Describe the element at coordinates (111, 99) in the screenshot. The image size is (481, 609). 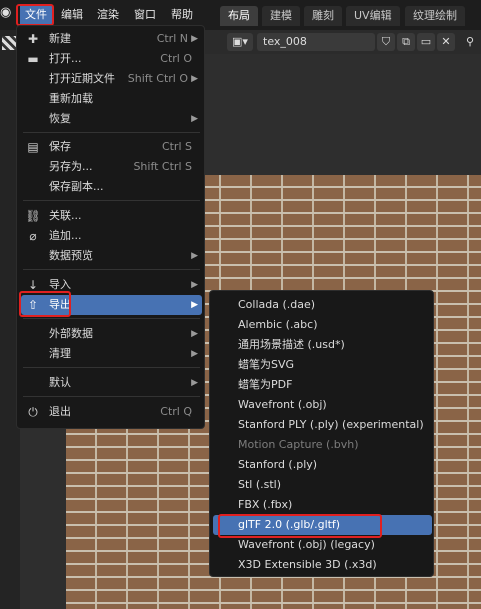
I see `menu-item-revert: 重新加载` at that location.